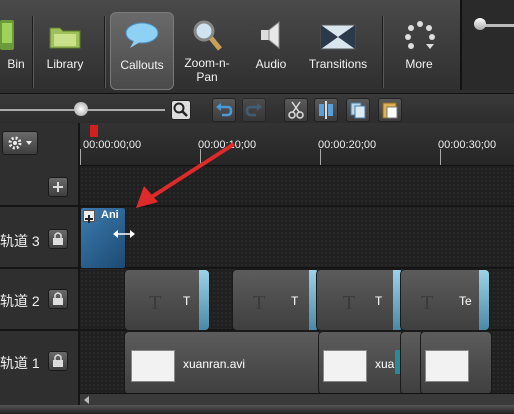 Image resolution: width=514 pixels, height=414 pixels. What do you see at coordinates (270, 35) in the screenshot?
I see `speaker-icon` at bounding box center [270, 35].